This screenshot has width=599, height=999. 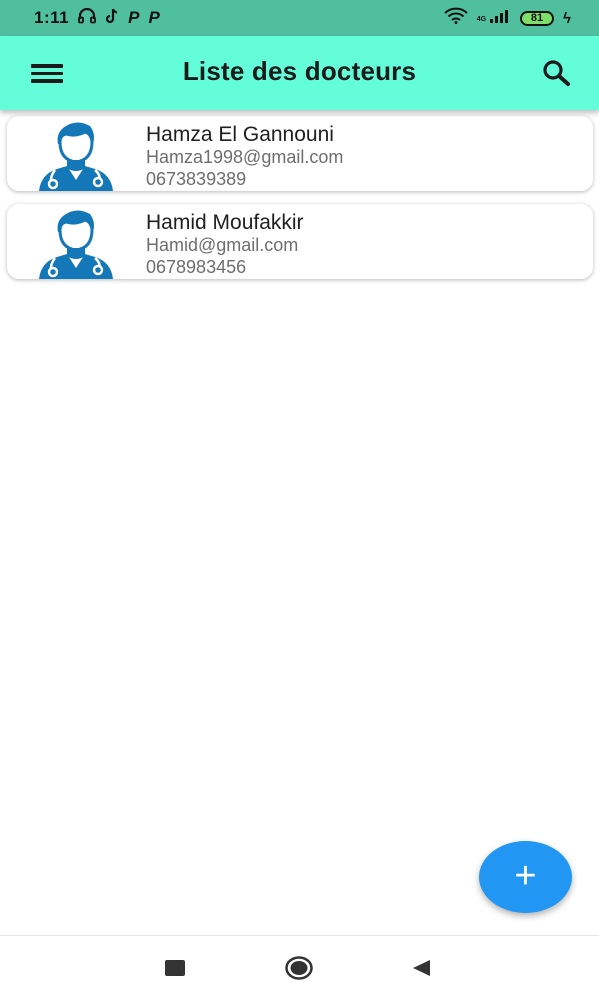 I want to click on doctor-email: Hamid@gmail.com, so click(x=222, y=245).